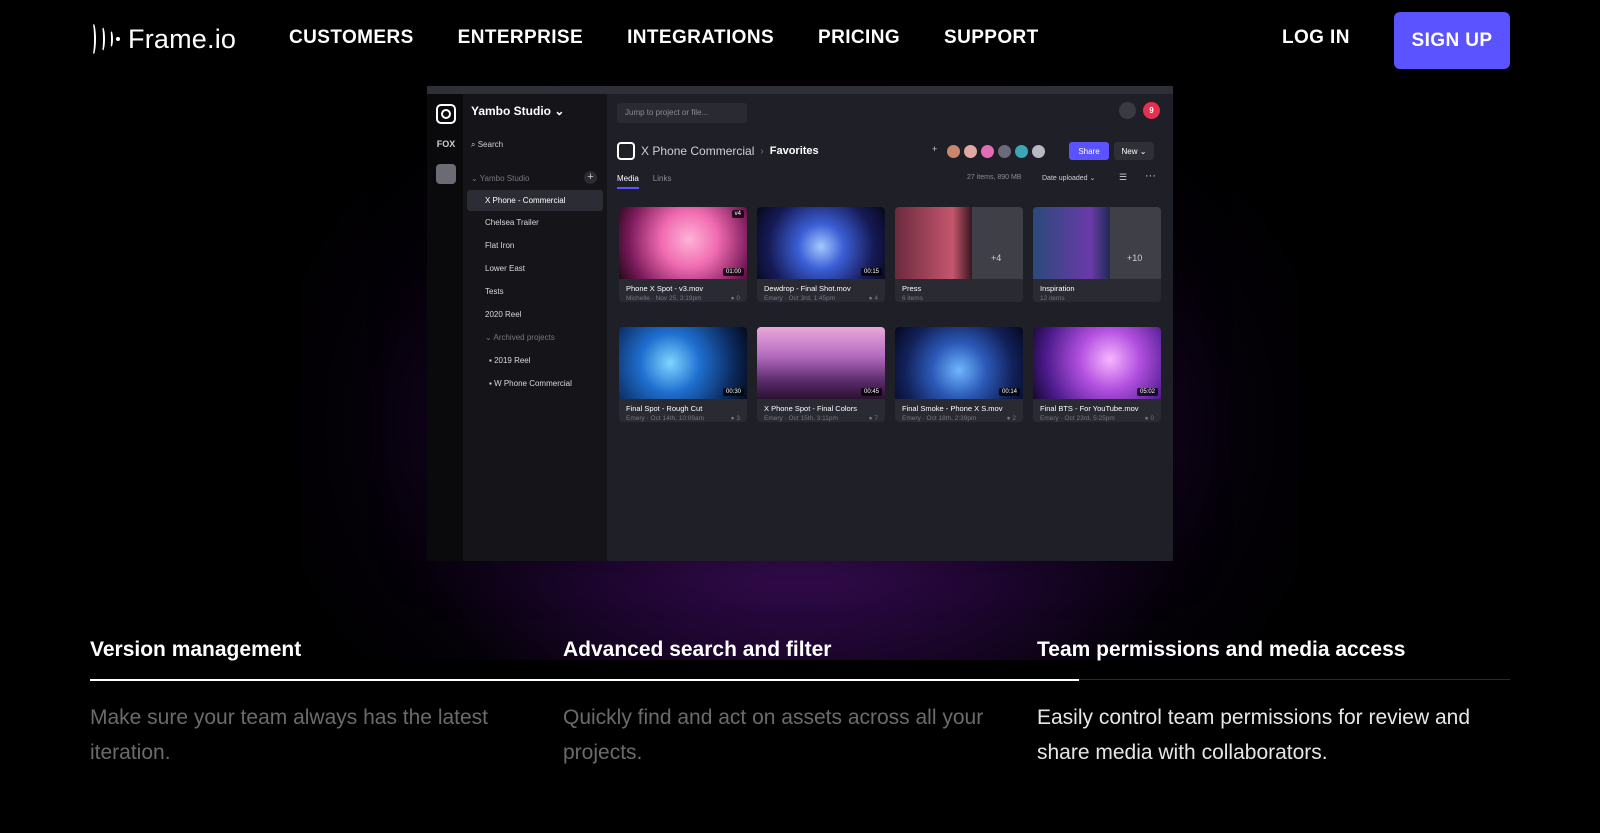  What do you see at coordinates (738, 418) in the screenshot?
I see `comment-count-value: 3` at bounding box center [738, 418].